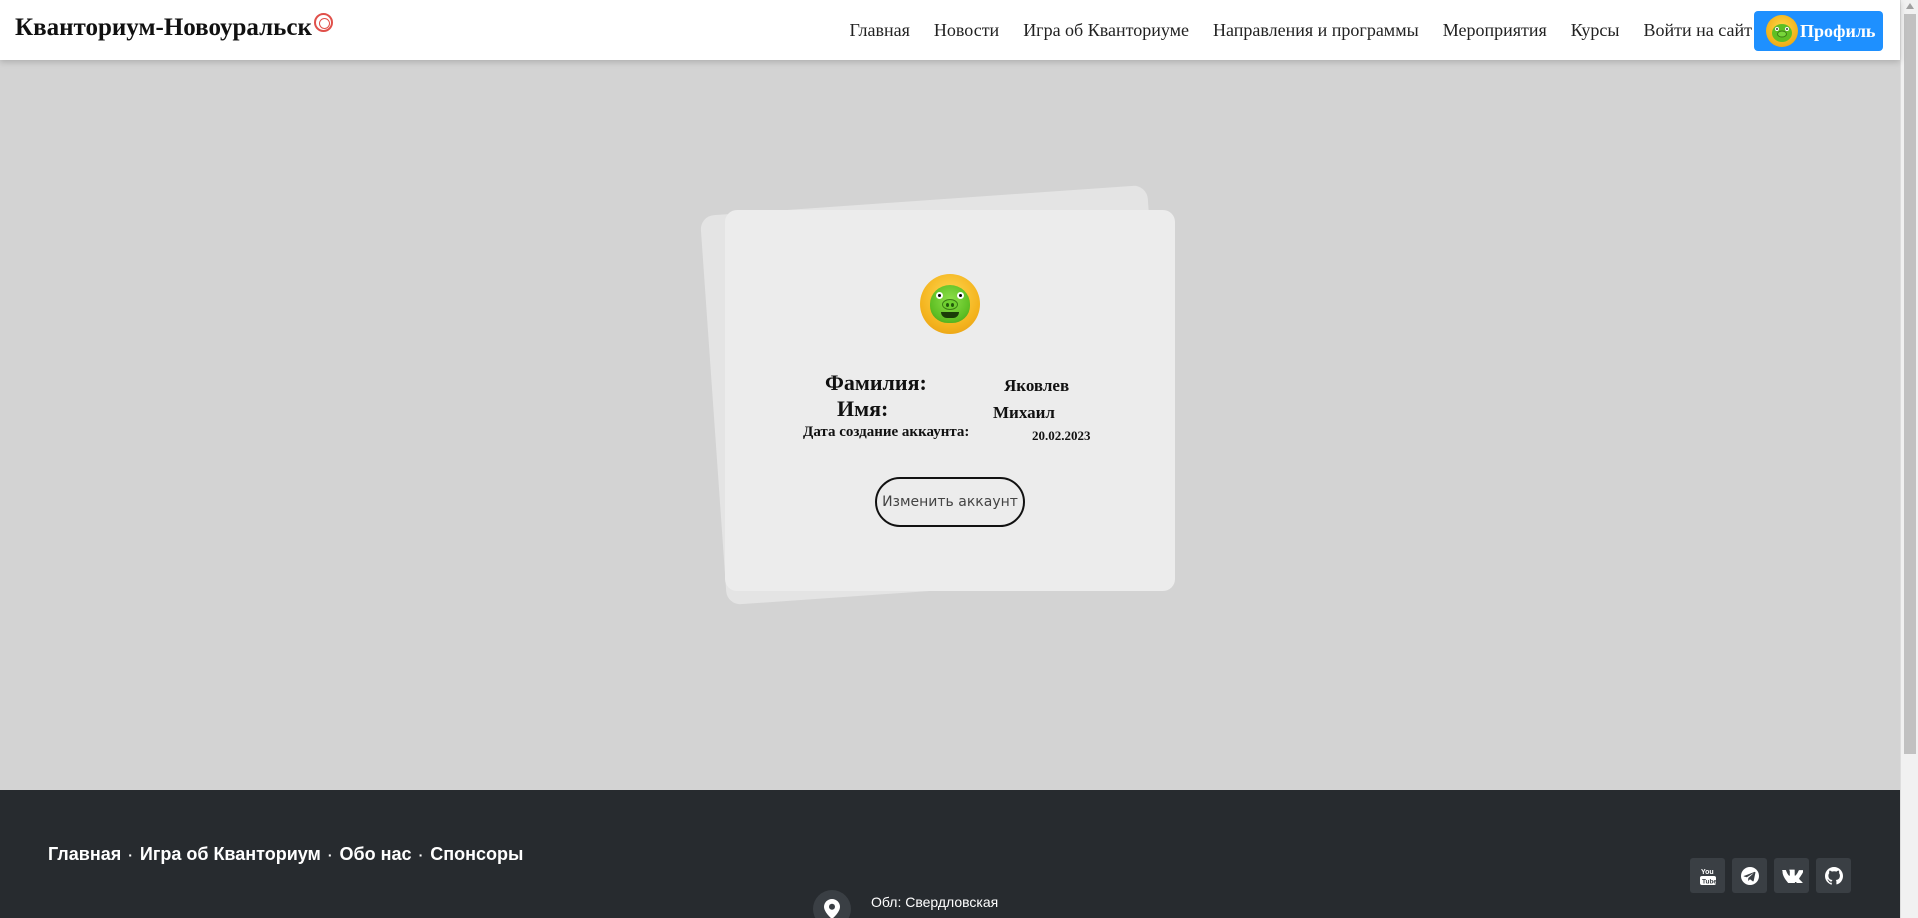 The image size is (1918, 918). I want to click on scrollbar-thumb, so click(1910, 384).